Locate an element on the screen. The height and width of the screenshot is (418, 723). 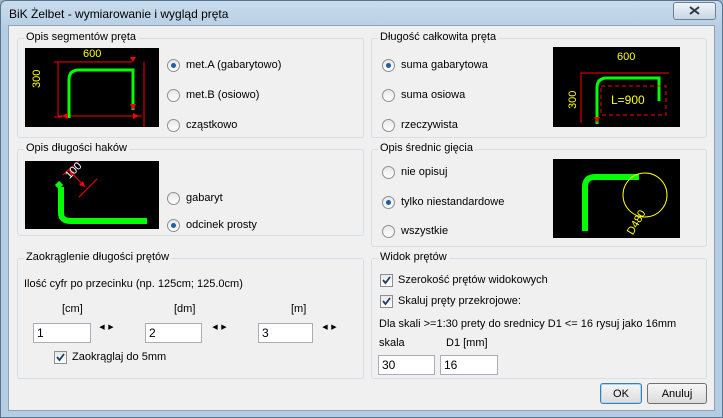
hooks-gabaryt-radio is located at coordinates (173, 198).